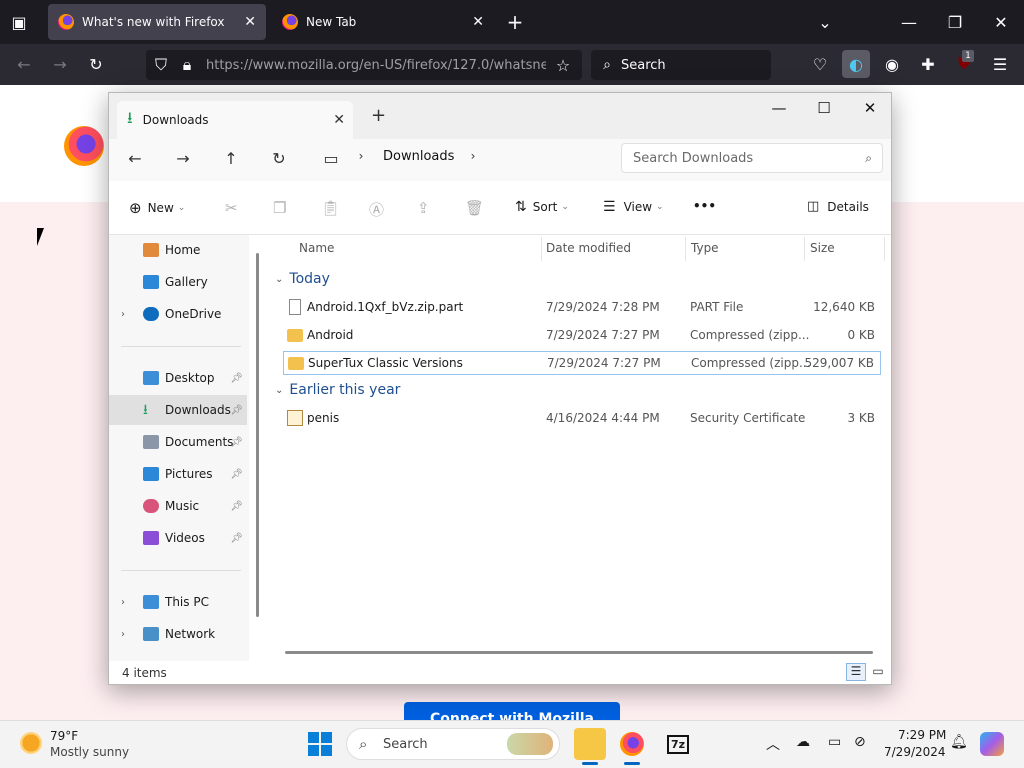  I want to click on bookmark-star-icon: ☆, so click(563, 65).